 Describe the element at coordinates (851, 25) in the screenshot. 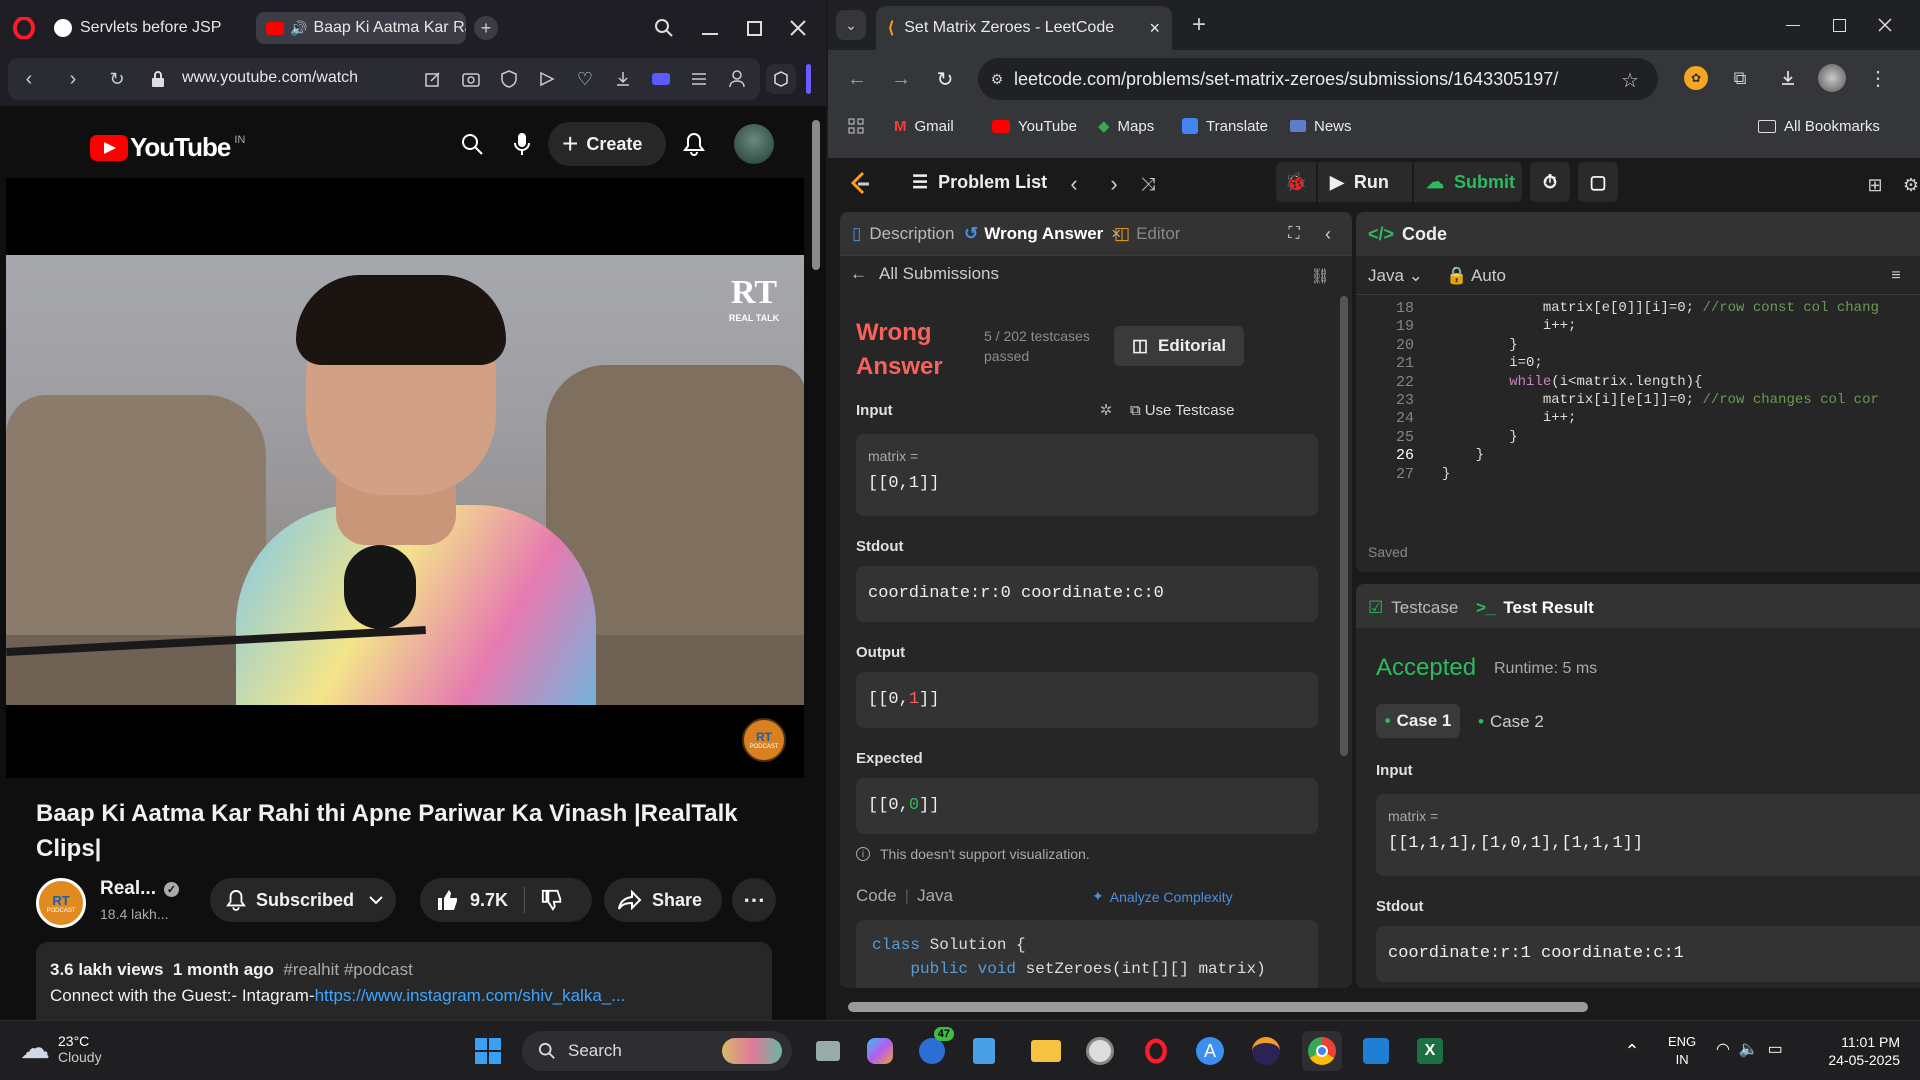

I see `tab-search-chevron-icon: ⌄` at that location.